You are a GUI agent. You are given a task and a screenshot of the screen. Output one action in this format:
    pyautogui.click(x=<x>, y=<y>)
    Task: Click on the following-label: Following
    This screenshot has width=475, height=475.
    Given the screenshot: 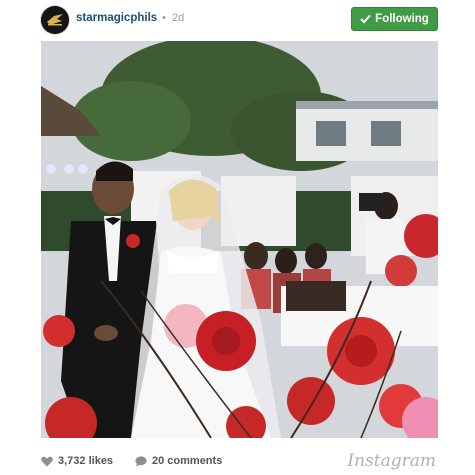 What is the action you would take?
    pyautogui.click(x=402, y=19)
    